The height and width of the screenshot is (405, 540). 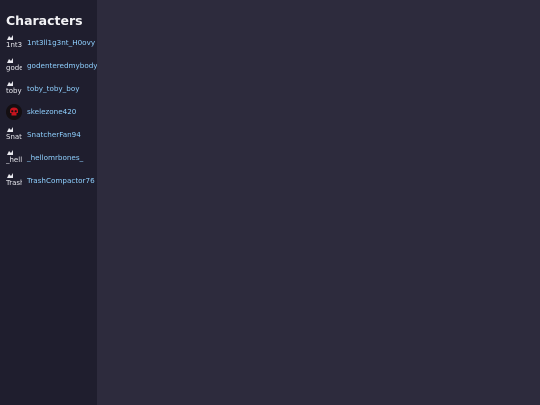 I want to click on skull-icon, so click(x=14, y=112).